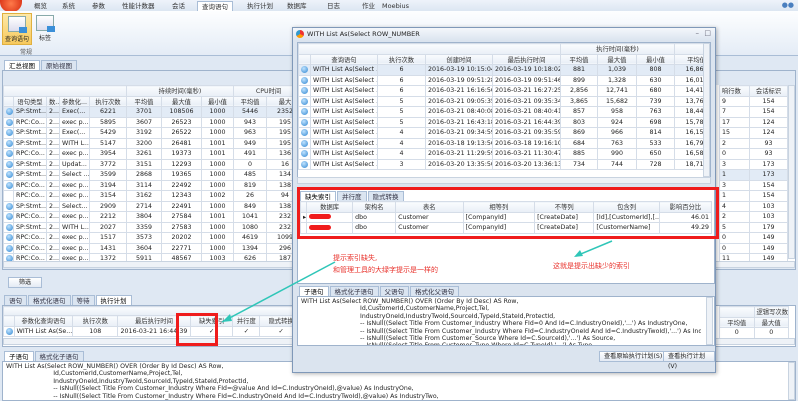 The image size is (798, 401). What do you see at coordinates (227, 318) in the screenshot?
I see `arrow-left-head` at bounding box center [227, 318].